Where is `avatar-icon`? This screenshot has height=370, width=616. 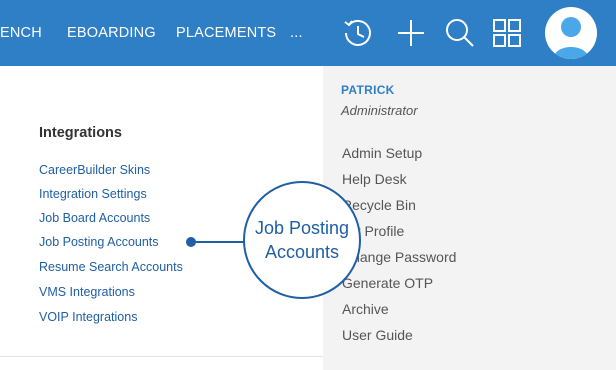 avatar-icon is located at coordinates (571, 38).